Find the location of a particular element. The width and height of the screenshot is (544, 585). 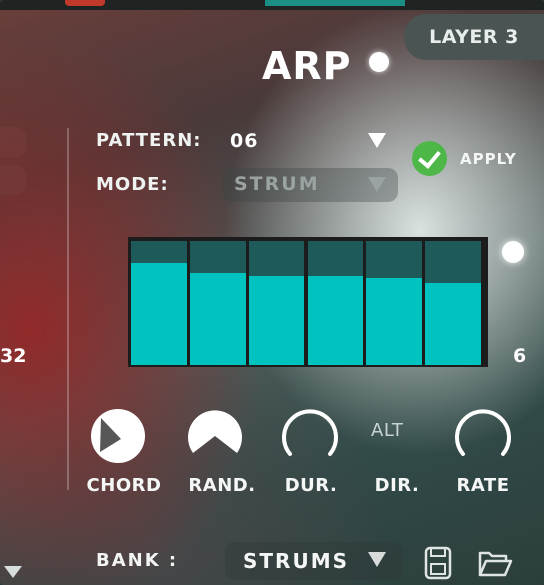

step-count-value: 6 is located at coordinates (520, 356).